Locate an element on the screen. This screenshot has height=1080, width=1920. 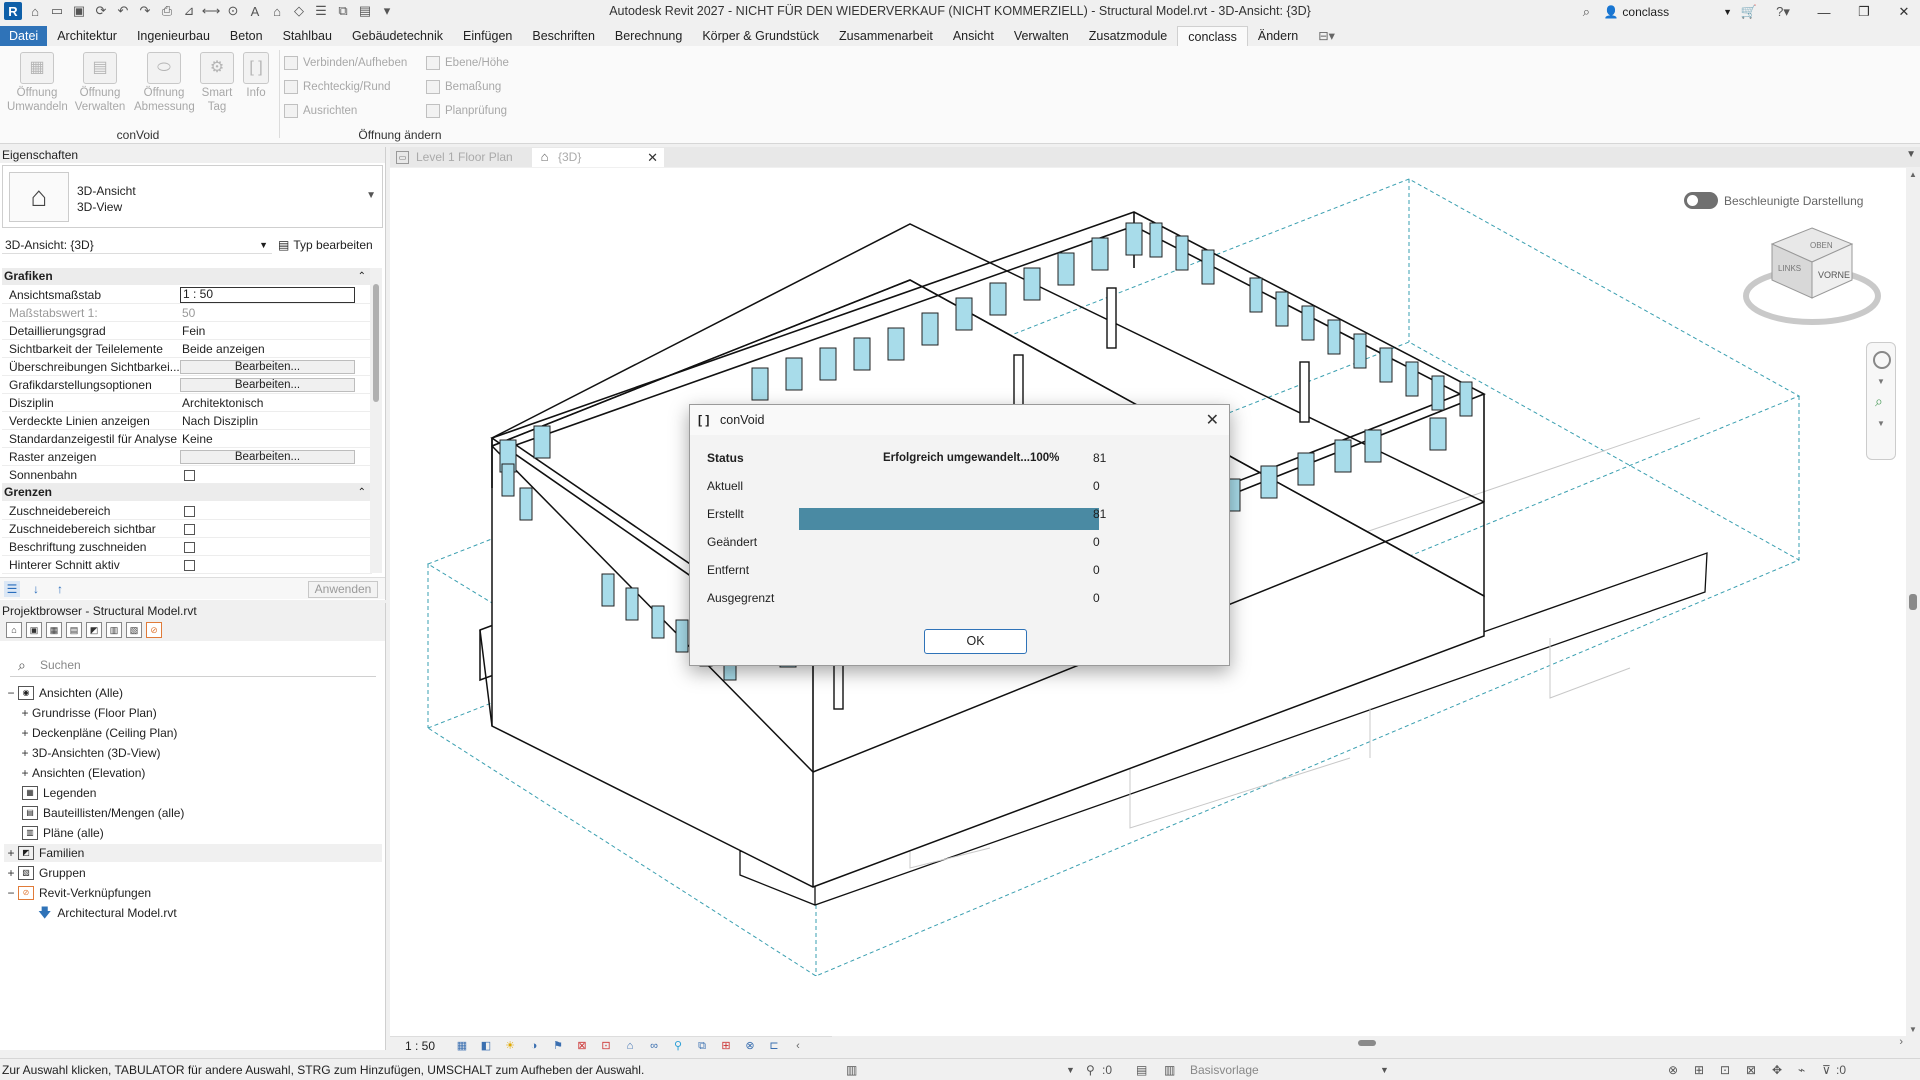
filter-icon: ⊽ is located at coordinates (1826, 1069).